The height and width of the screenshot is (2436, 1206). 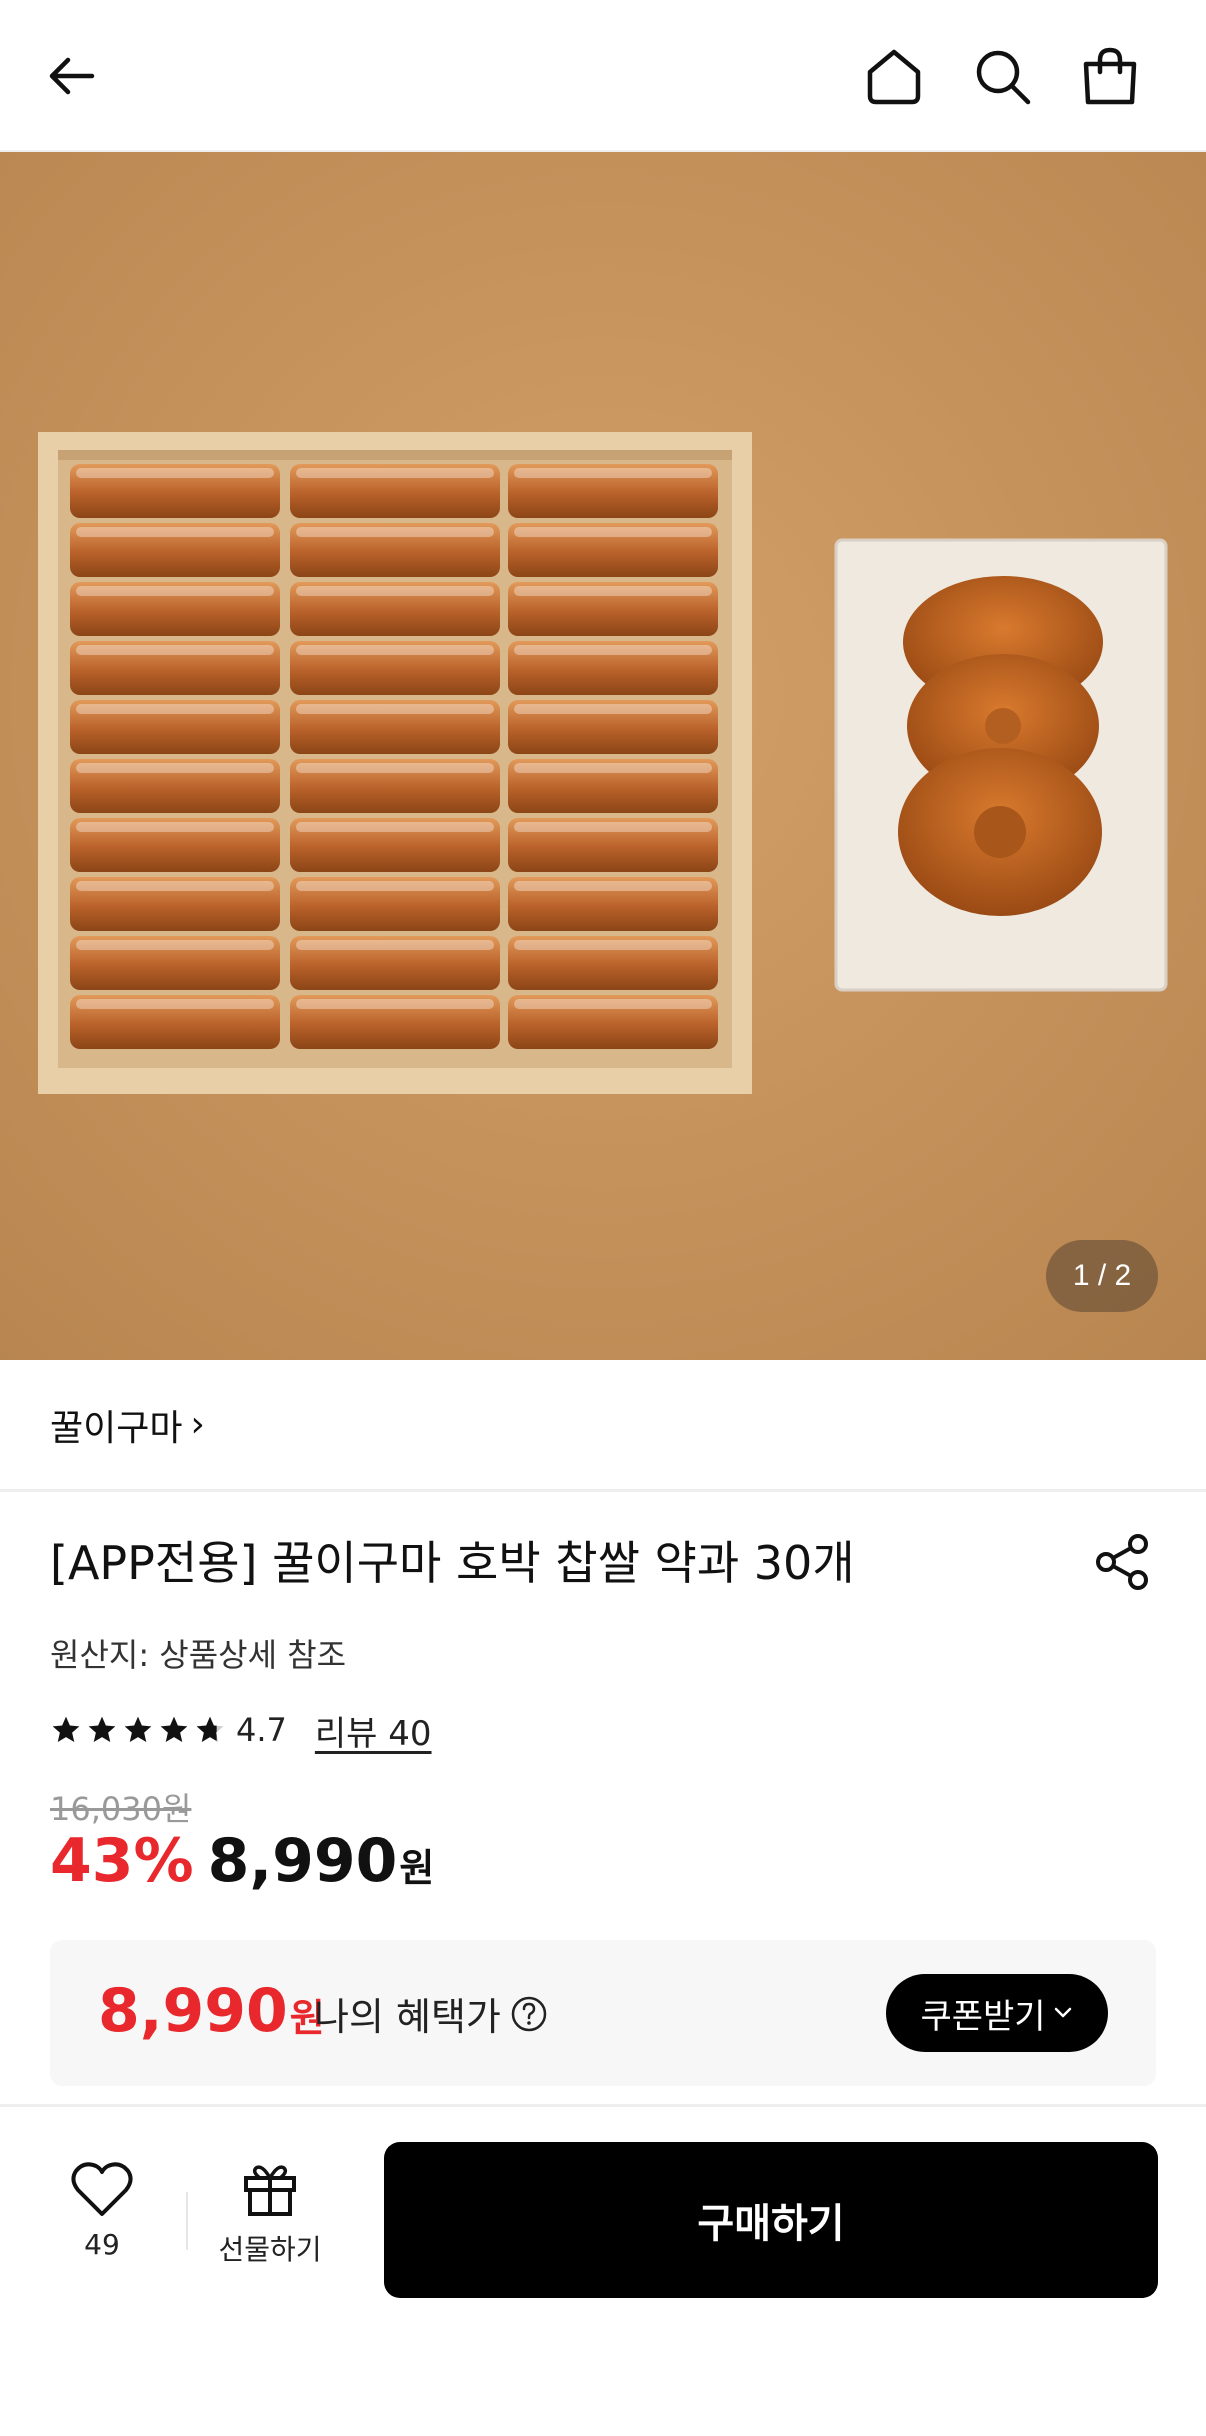 I want to click on heart-icon, so click(x=102, y=2189).